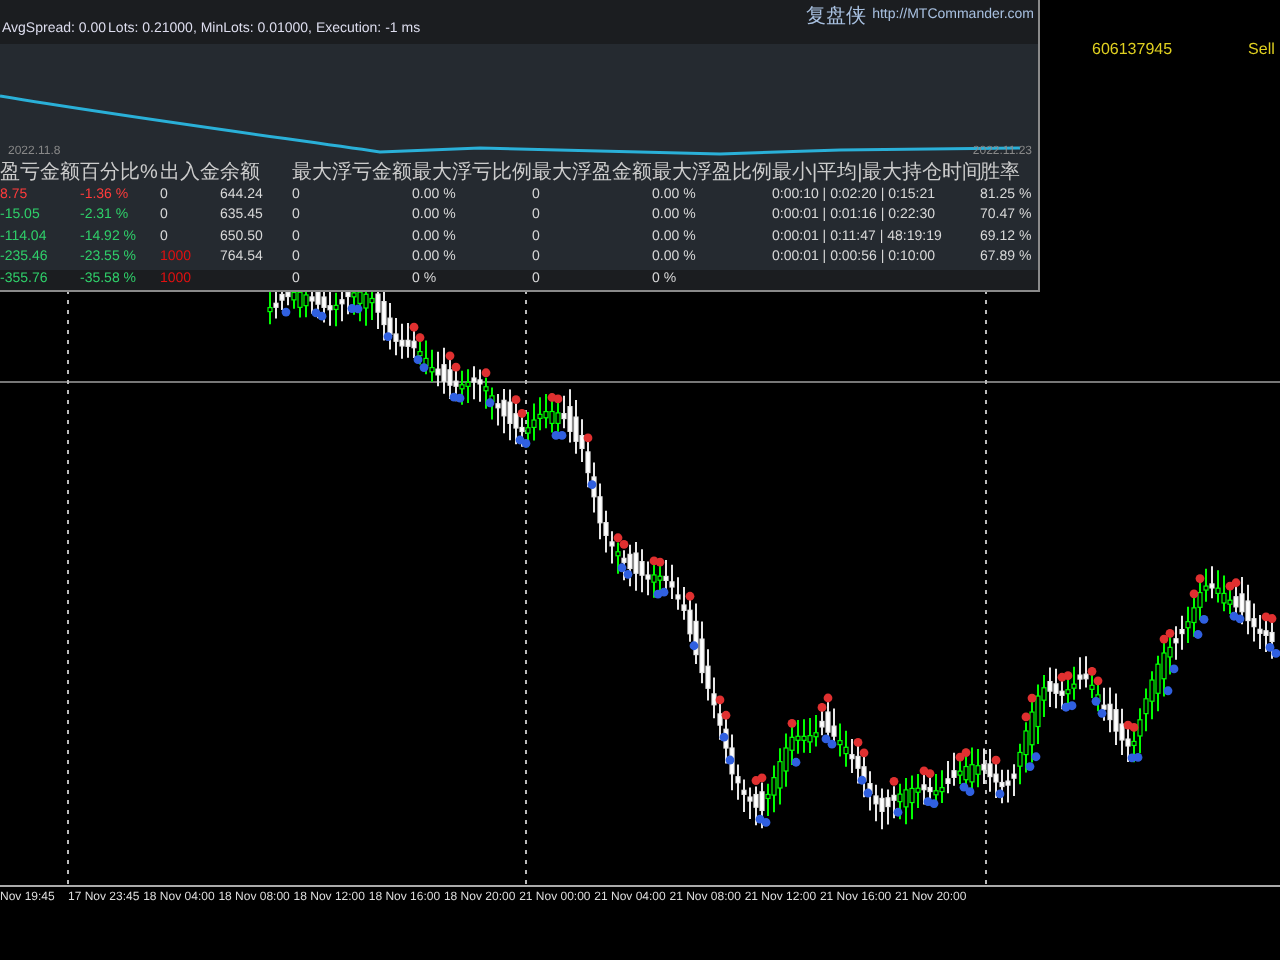  What do you see at coordinates (1261, 50) in the screenshot?
I see `order-type: Sell` at bounding box center [1261, 50].